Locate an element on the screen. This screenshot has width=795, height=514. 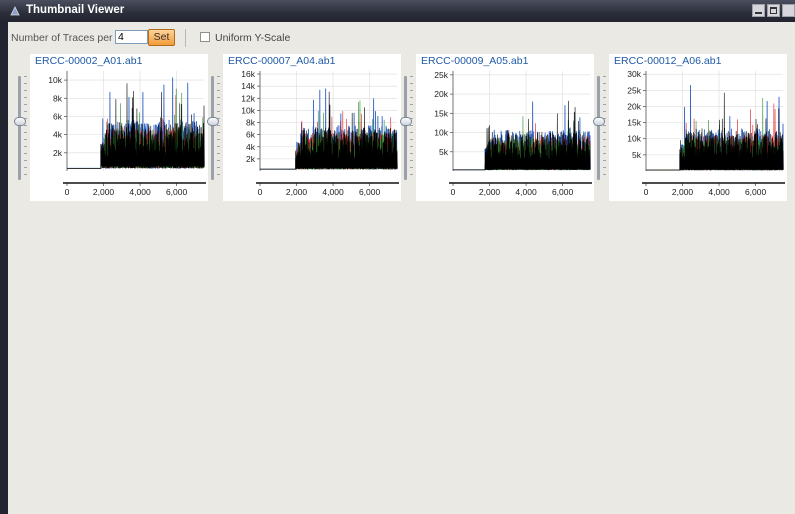
window-title: Thumbnail Viewer is located at coordinates (75, 10).